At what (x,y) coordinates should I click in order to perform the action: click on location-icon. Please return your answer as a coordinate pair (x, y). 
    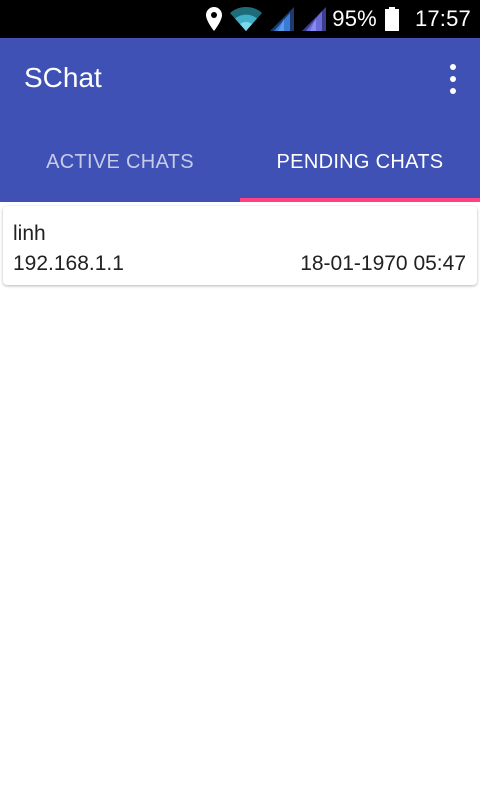
    Looking at the image, I should click on (214, 19).